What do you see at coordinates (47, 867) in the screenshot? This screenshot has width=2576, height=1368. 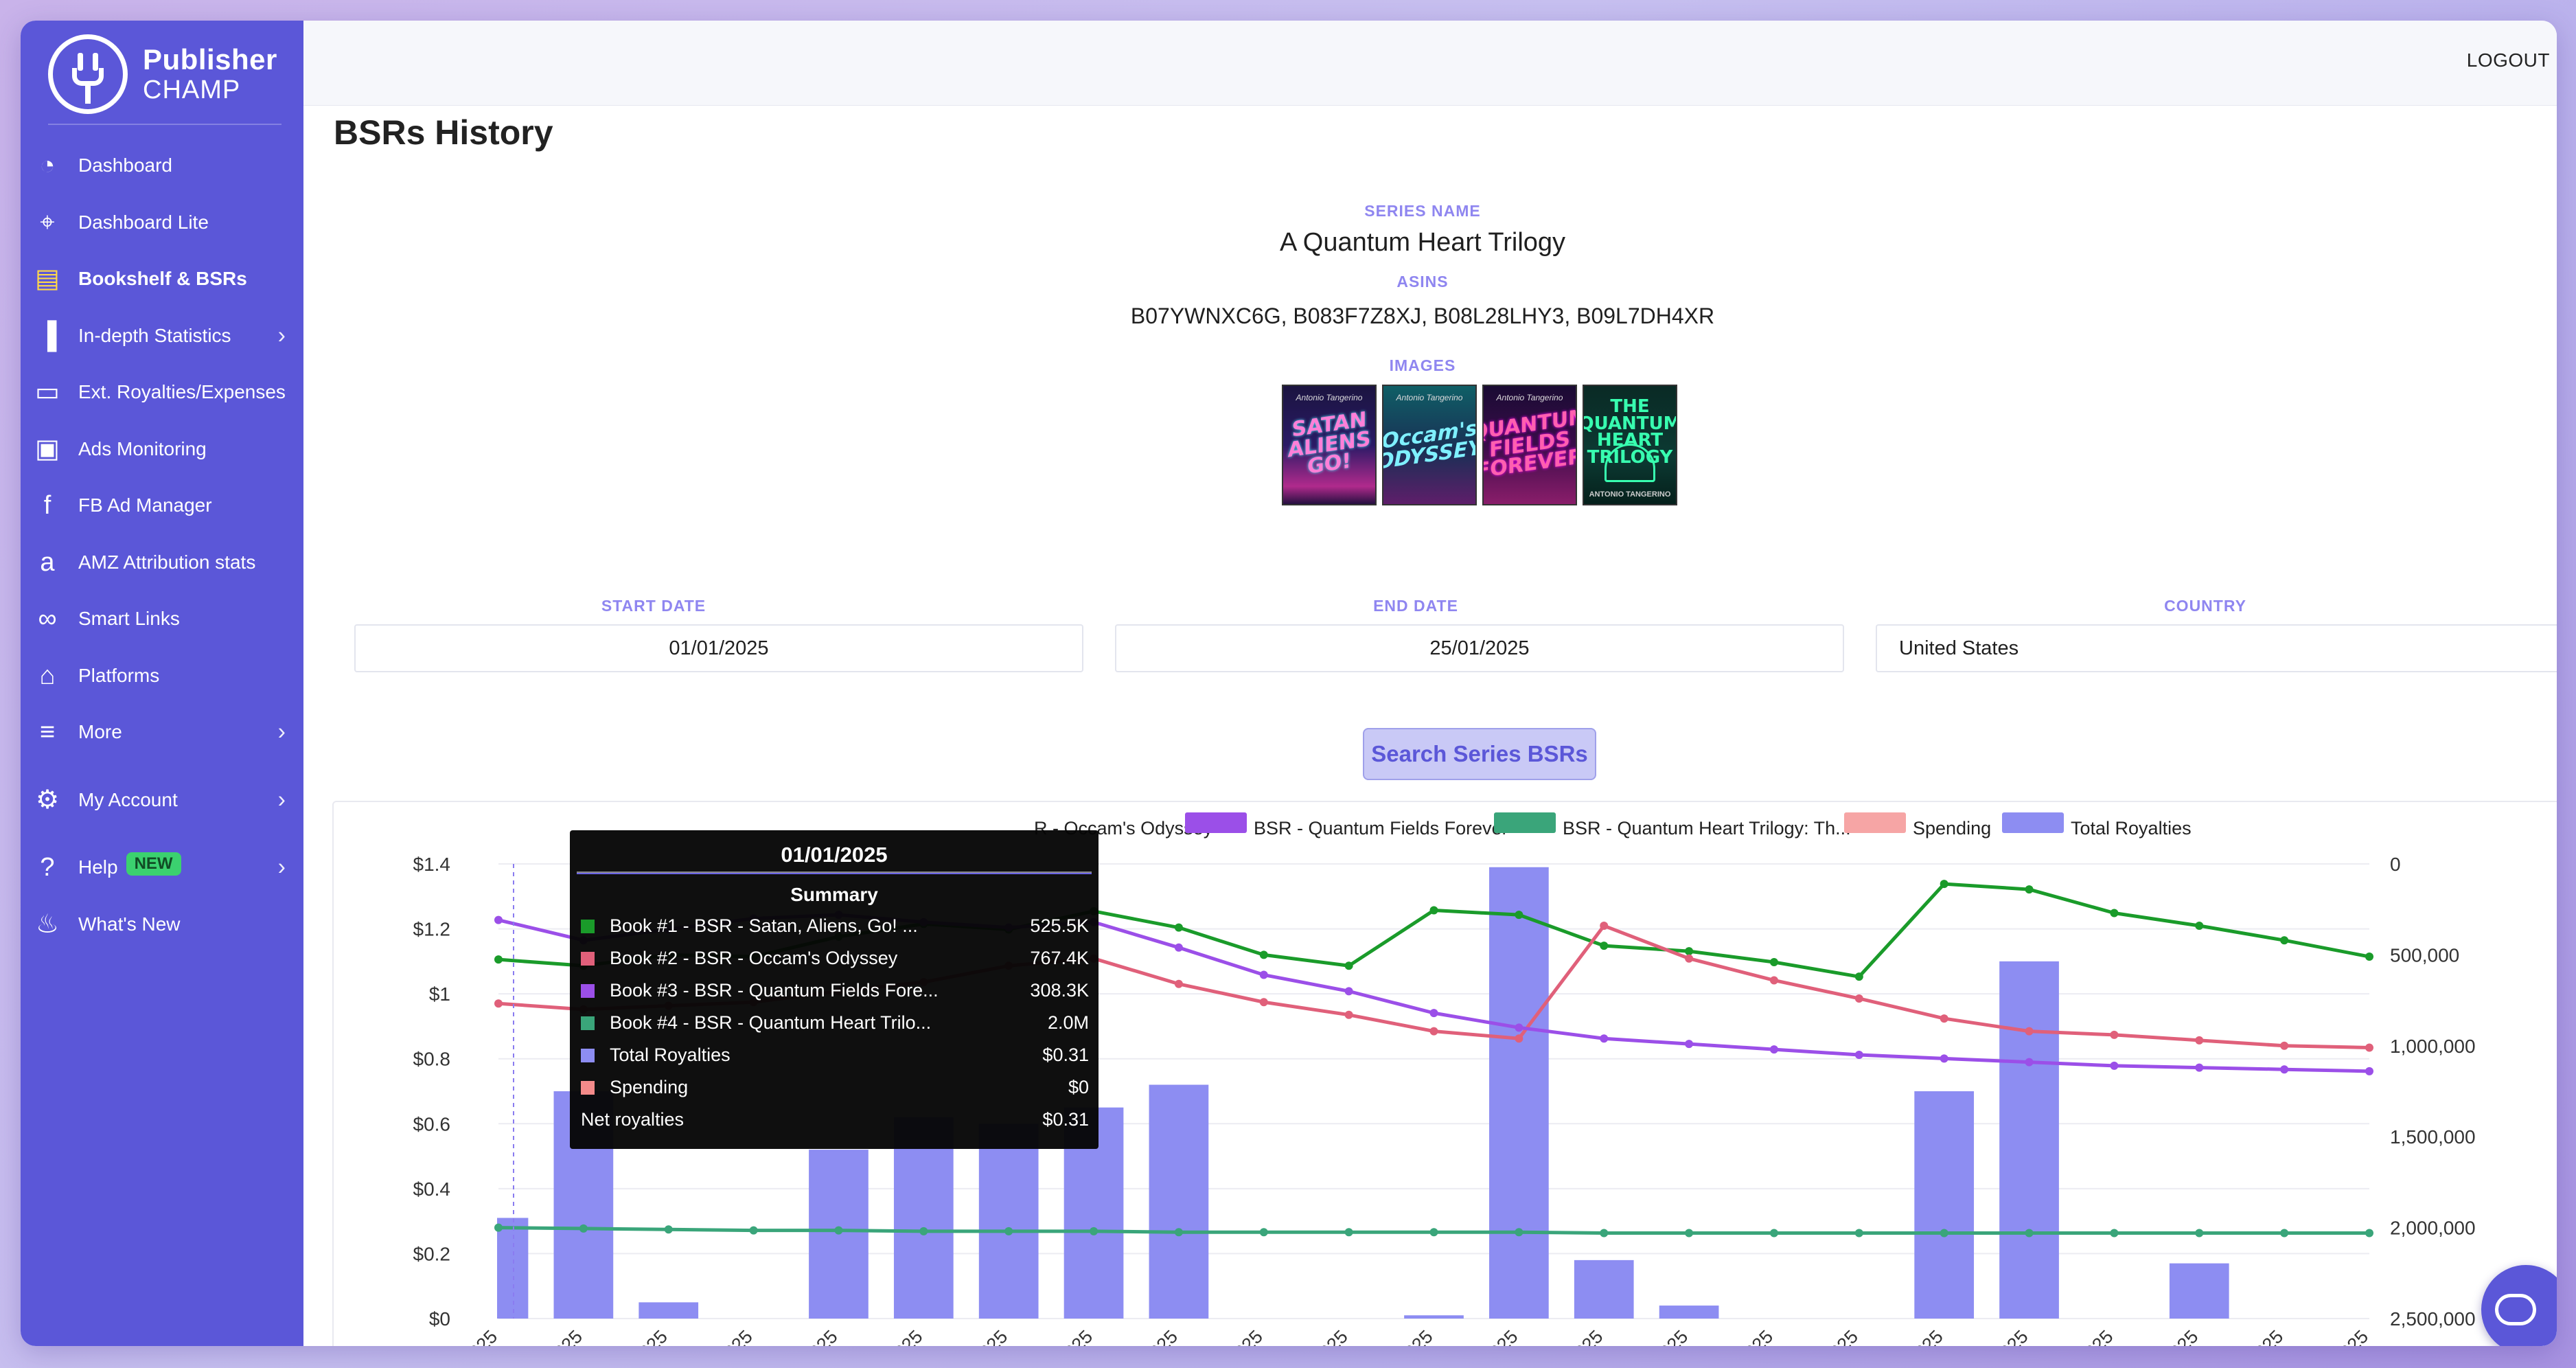 I see `question-icon: ?` at bounding box center [47, 867].